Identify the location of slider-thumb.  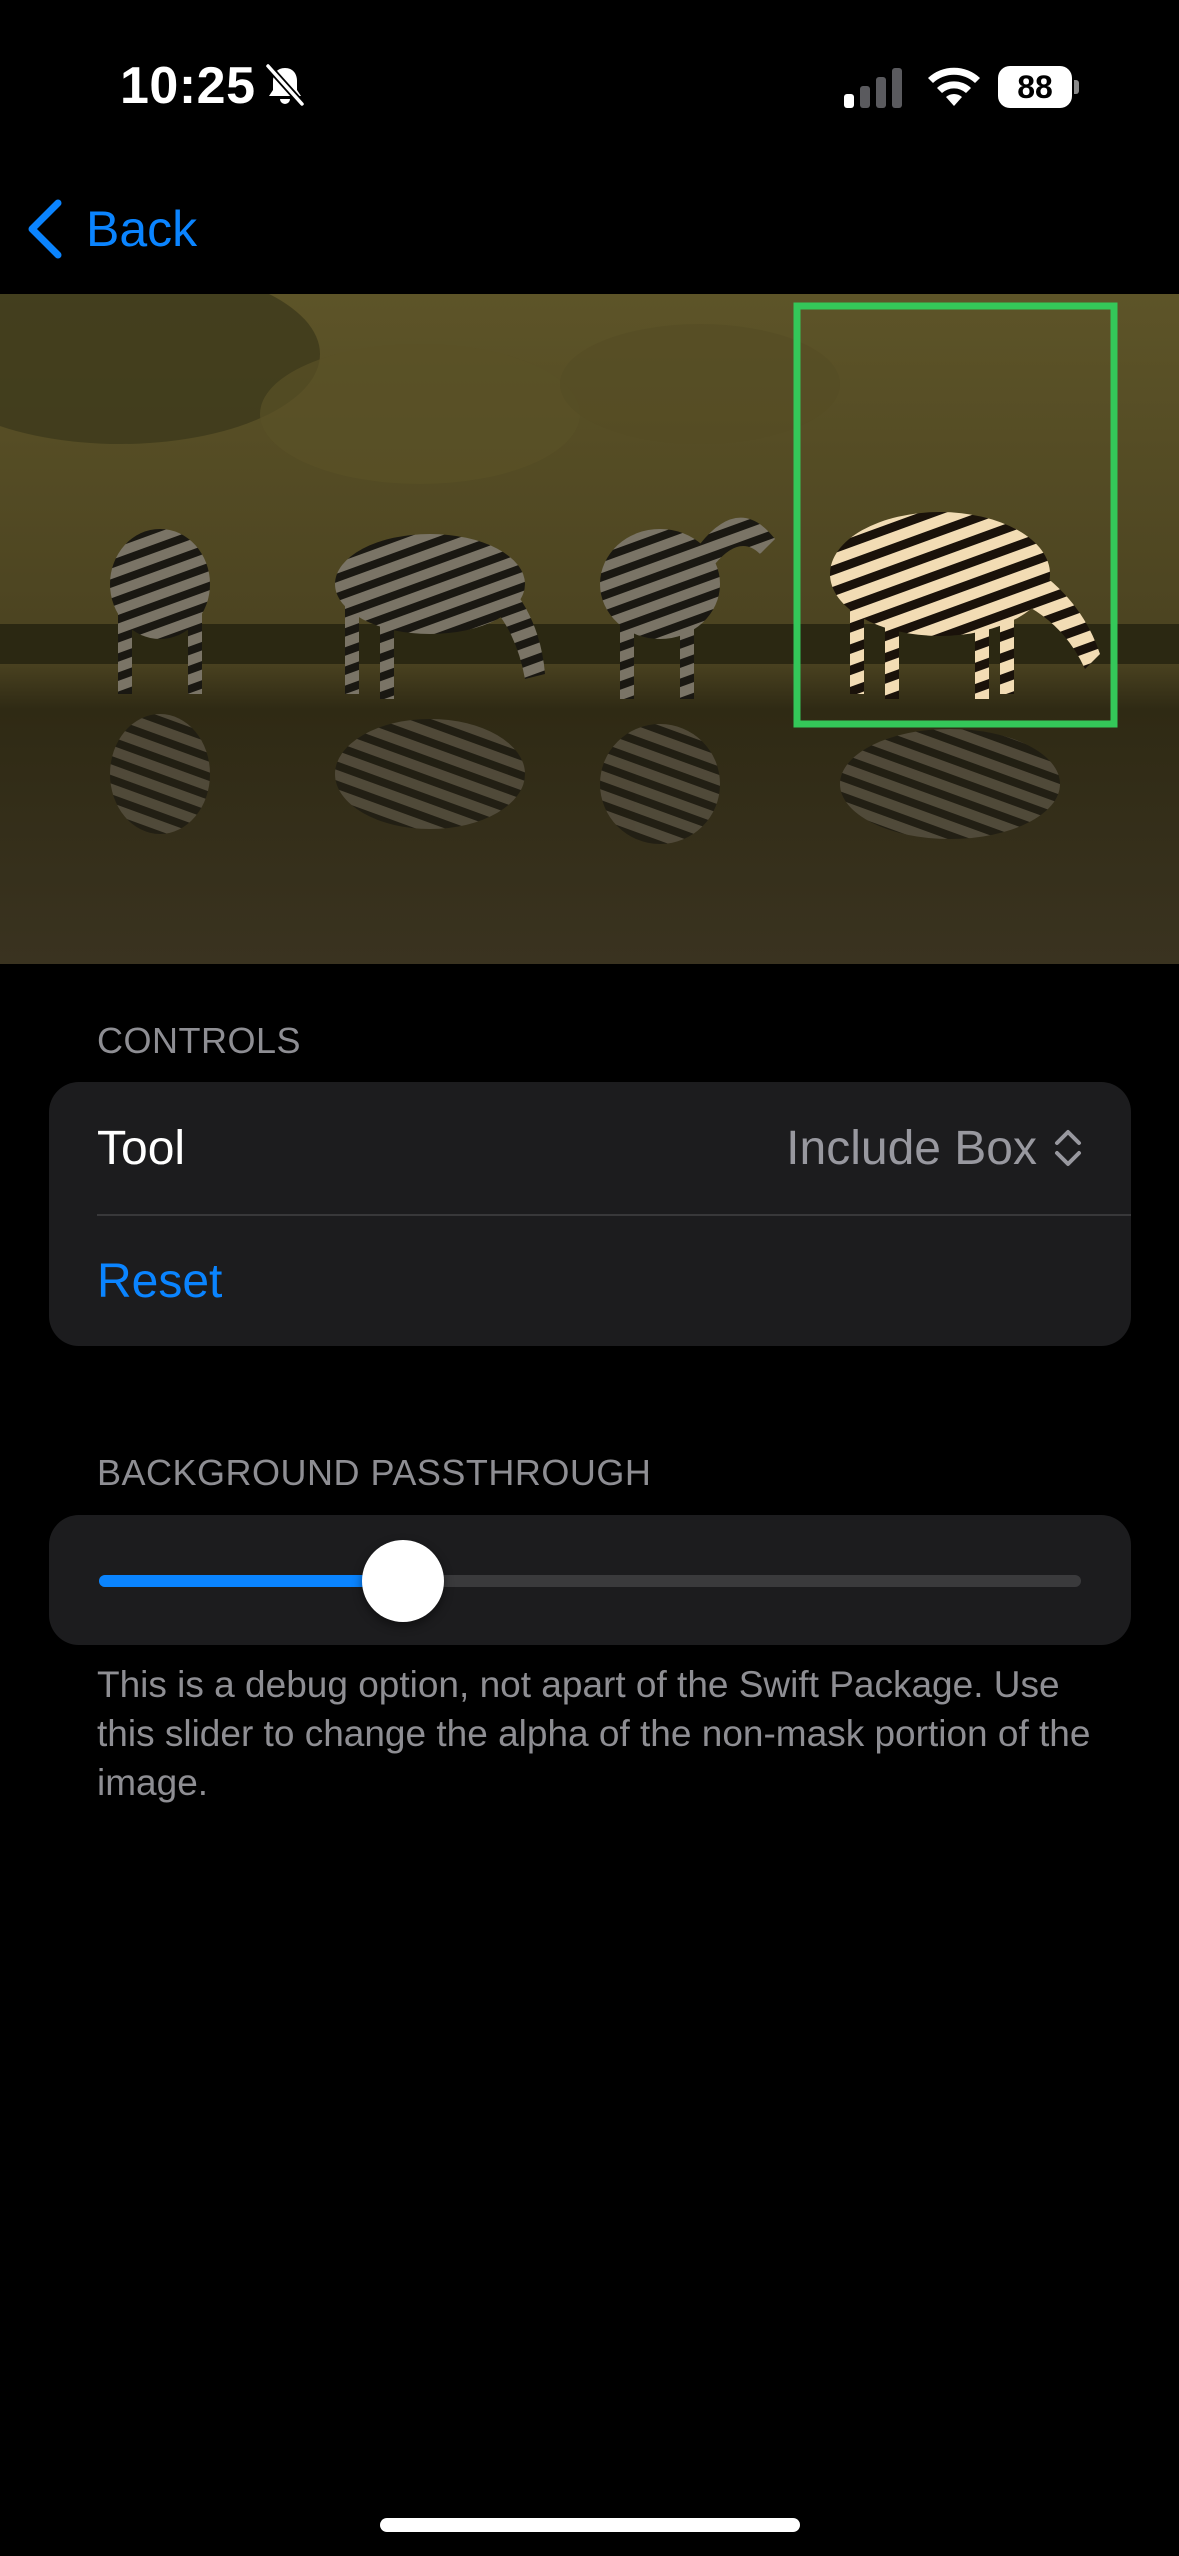
(403, 1581).